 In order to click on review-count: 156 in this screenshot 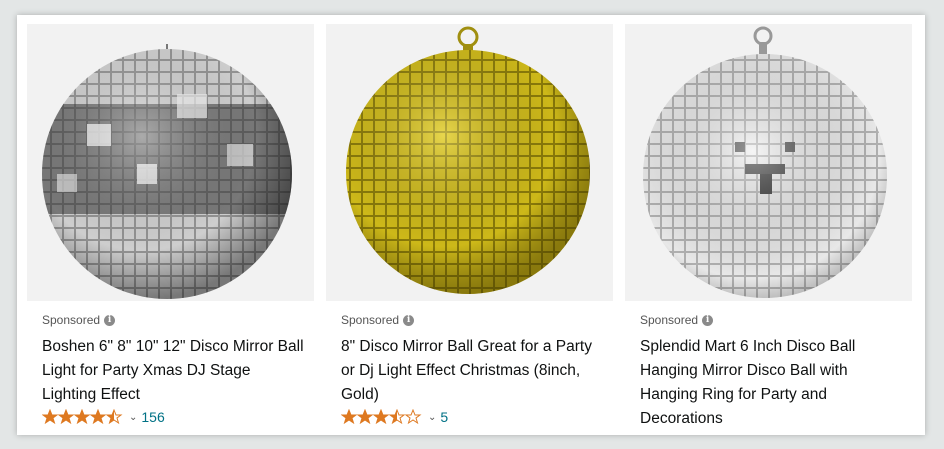, I will do `click(152, 417)`.